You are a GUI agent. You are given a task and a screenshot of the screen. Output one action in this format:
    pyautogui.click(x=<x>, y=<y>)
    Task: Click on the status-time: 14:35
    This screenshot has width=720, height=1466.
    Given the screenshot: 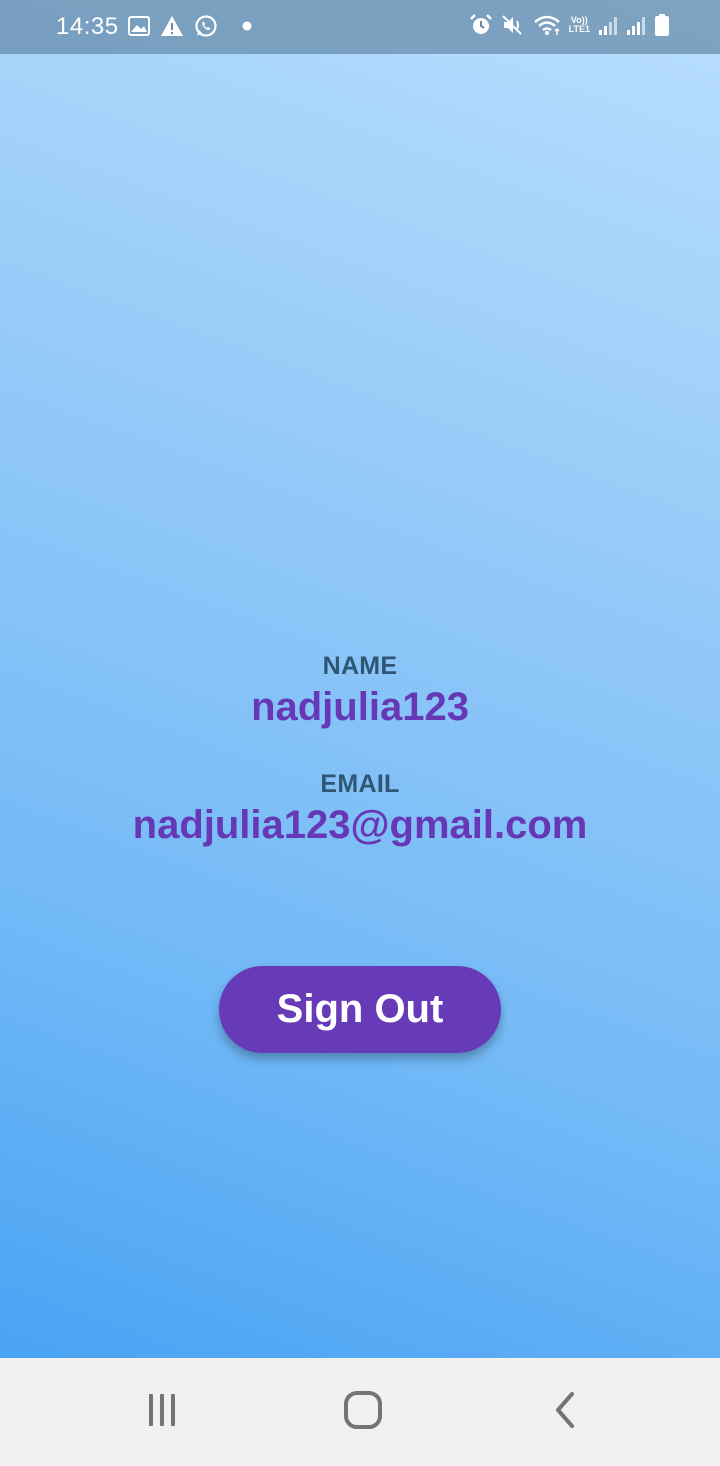 What is the action you would take?
    pyautogui.click(x=87, y=26)
    